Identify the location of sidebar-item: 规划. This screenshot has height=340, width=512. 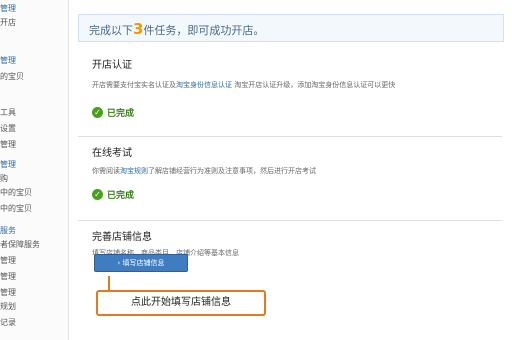
(8, 307).